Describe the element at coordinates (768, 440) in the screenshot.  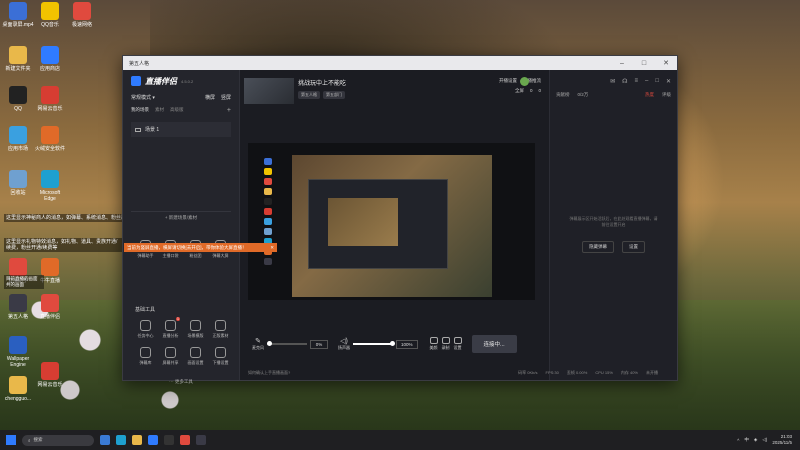
I see `system-tray: ^ 中 ◈ ◁) 21:03 2025/11/5` at that location.